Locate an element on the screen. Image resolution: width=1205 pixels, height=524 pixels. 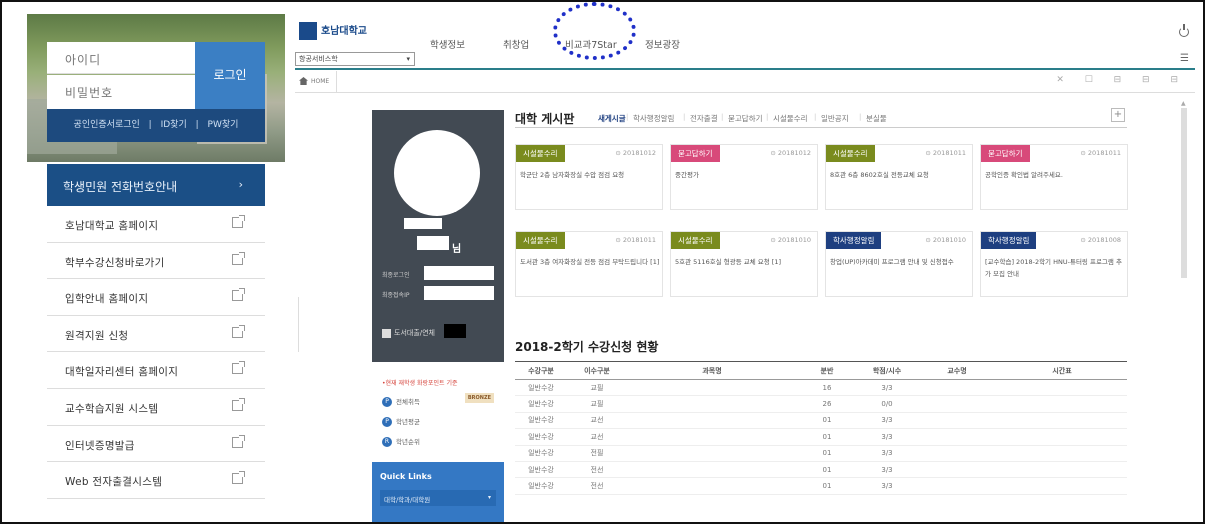
points-row: P 전체취득 BRONZE is located at coordinates (438, 397).